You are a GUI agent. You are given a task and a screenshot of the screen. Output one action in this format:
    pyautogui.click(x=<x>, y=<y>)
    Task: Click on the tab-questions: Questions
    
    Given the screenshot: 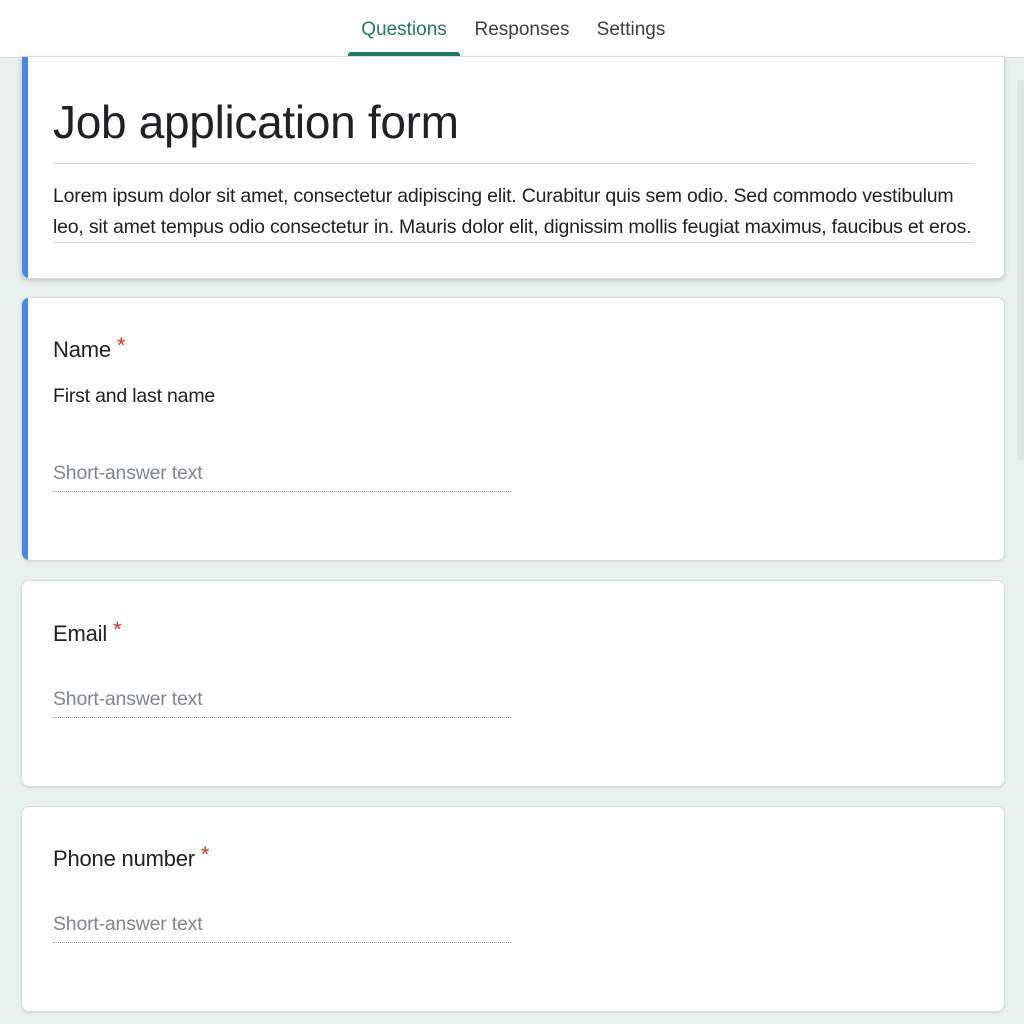 What is the action you would take?
    pyautogui.click(x=404, y=28)
    